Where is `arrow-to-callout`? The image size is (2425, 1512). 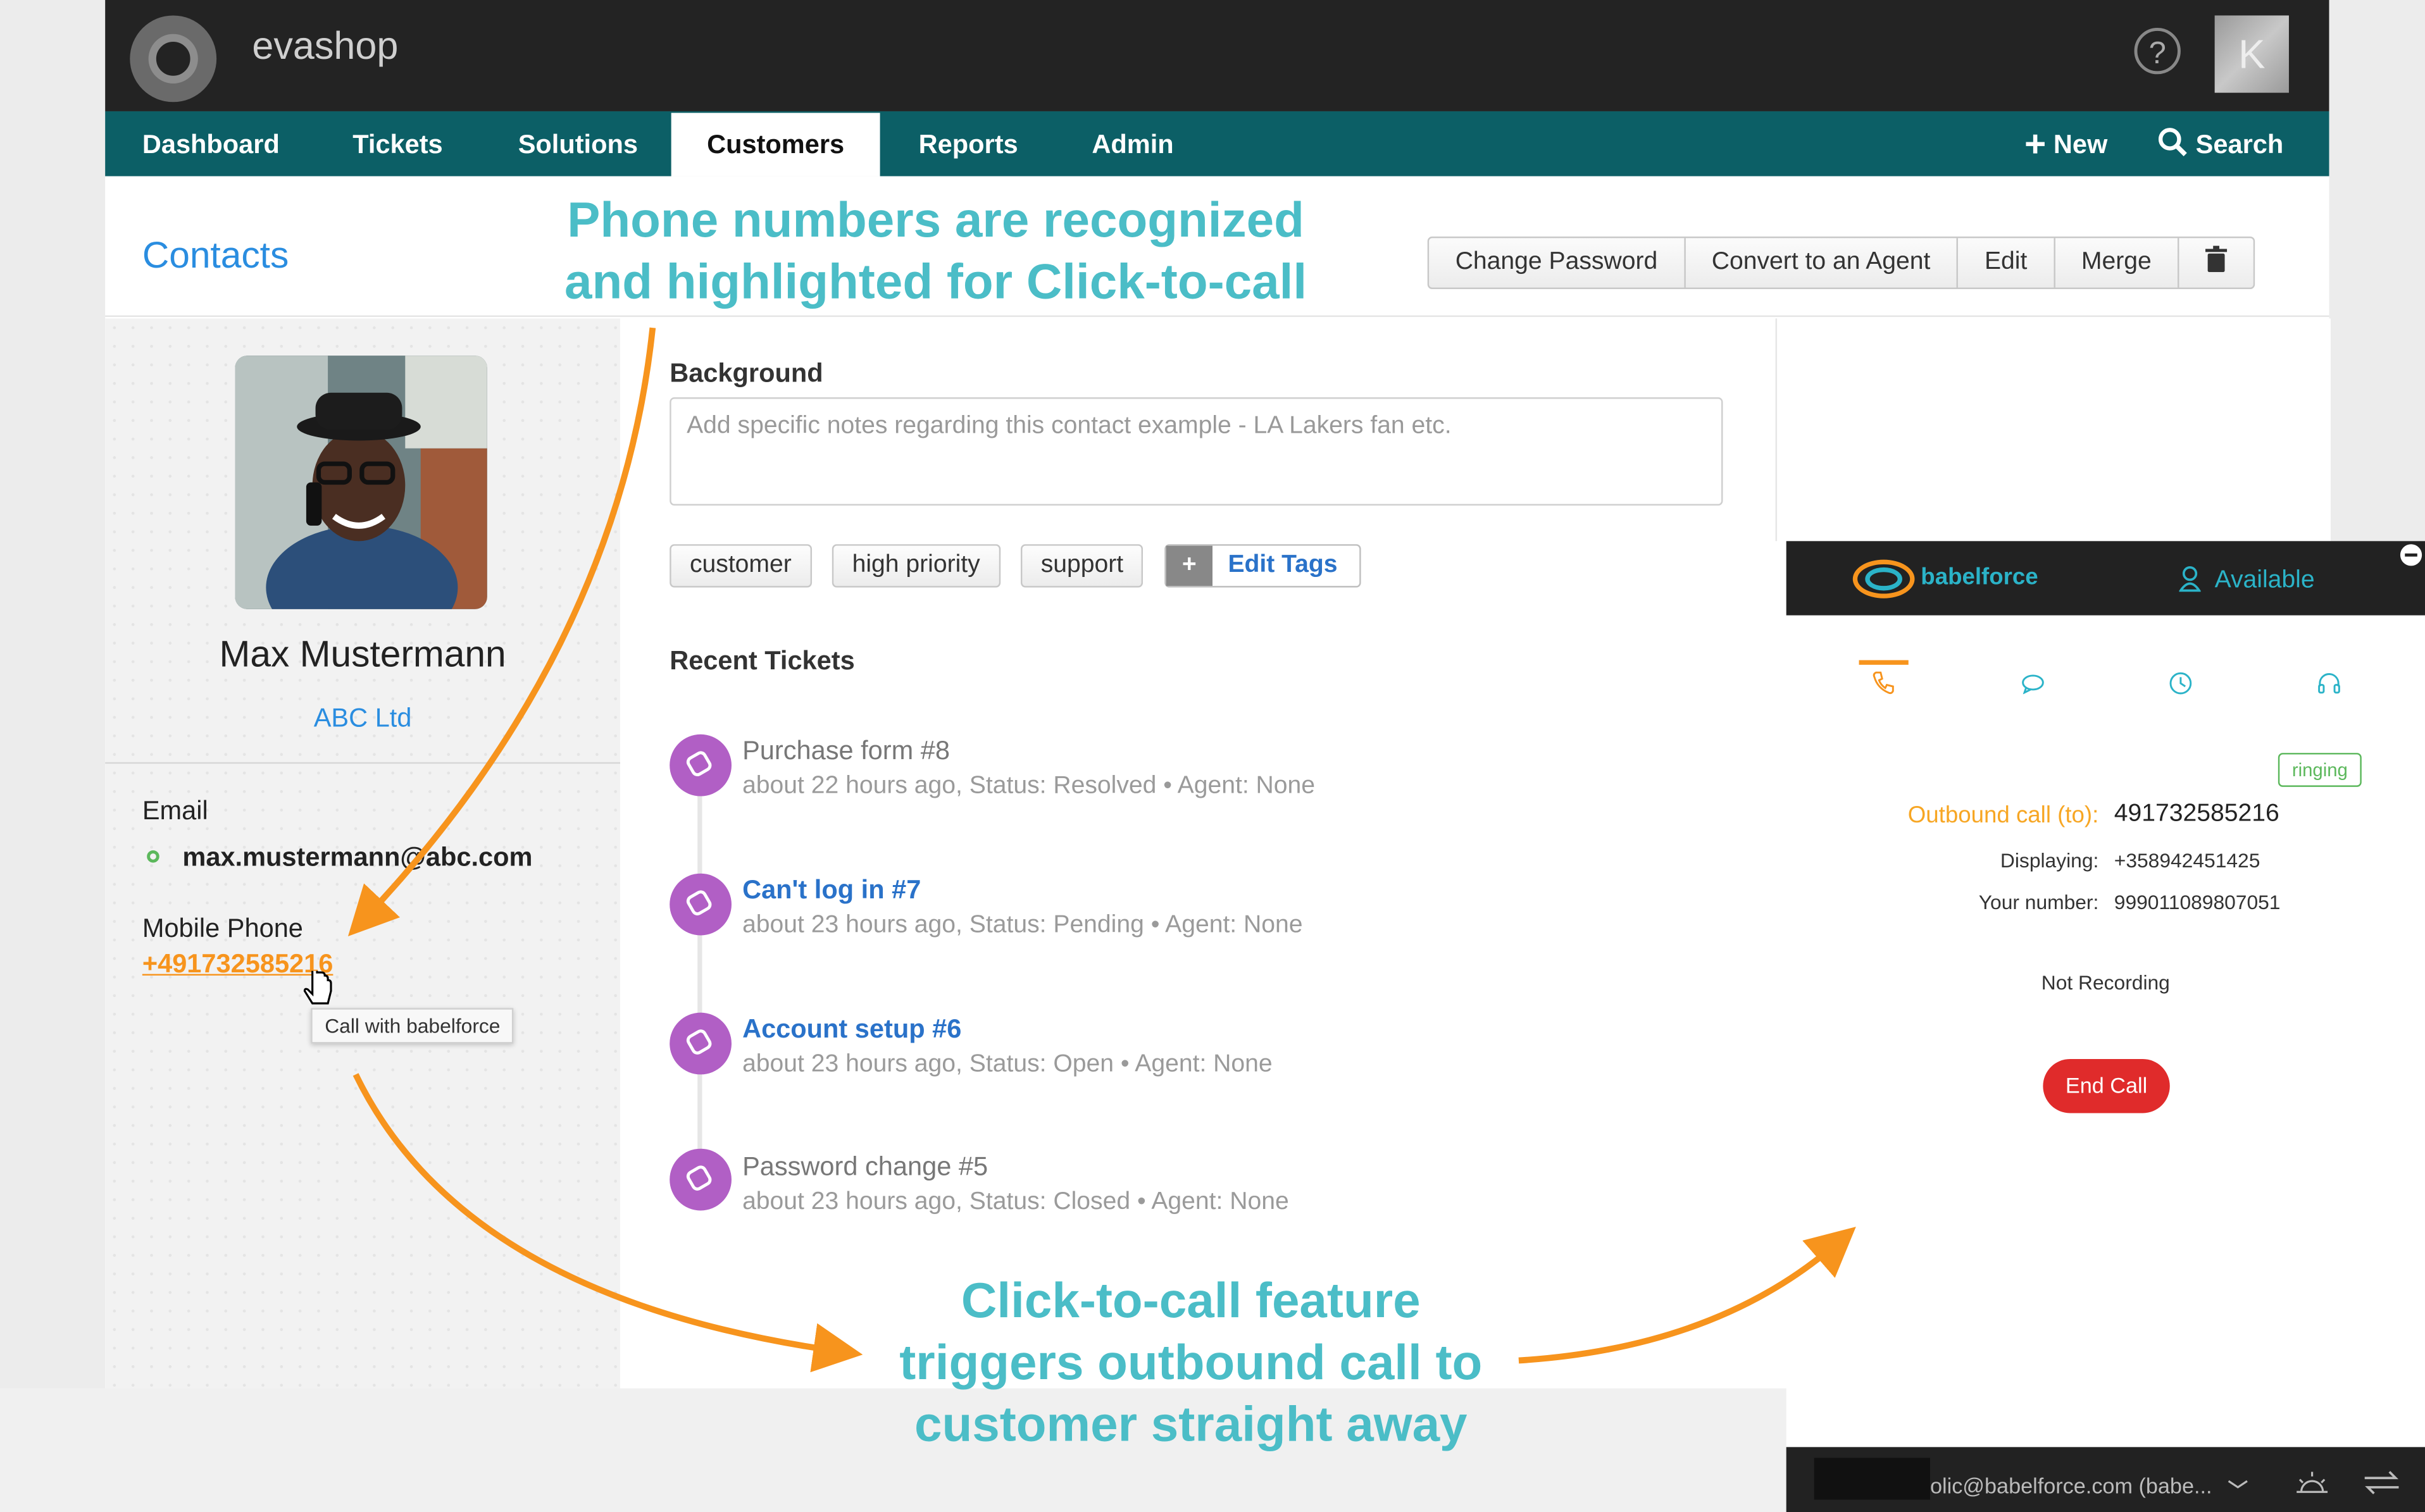
arrow-to-callout is located at coordinates (607, 1223).